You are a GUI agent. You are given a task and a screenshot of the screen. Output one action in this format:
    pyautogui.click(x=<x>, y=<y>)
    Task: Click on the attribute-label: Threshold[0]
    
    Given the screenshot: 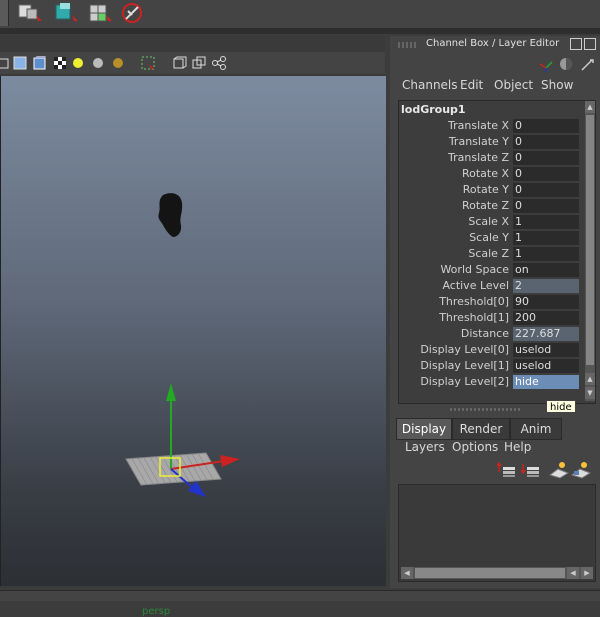 What is the action you would take?
    pyautogui.click(x=454, y=301)
    